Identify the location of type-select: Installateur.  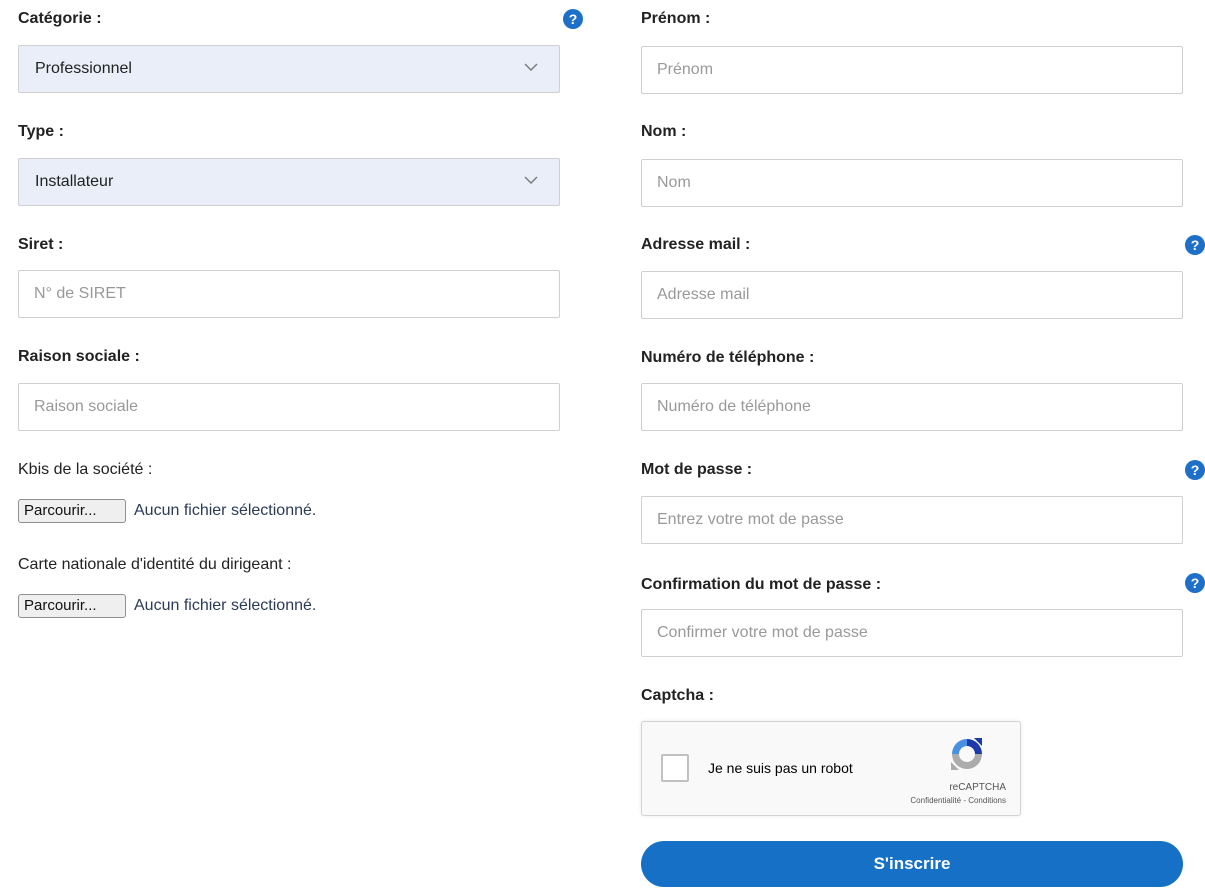
(289, 182).